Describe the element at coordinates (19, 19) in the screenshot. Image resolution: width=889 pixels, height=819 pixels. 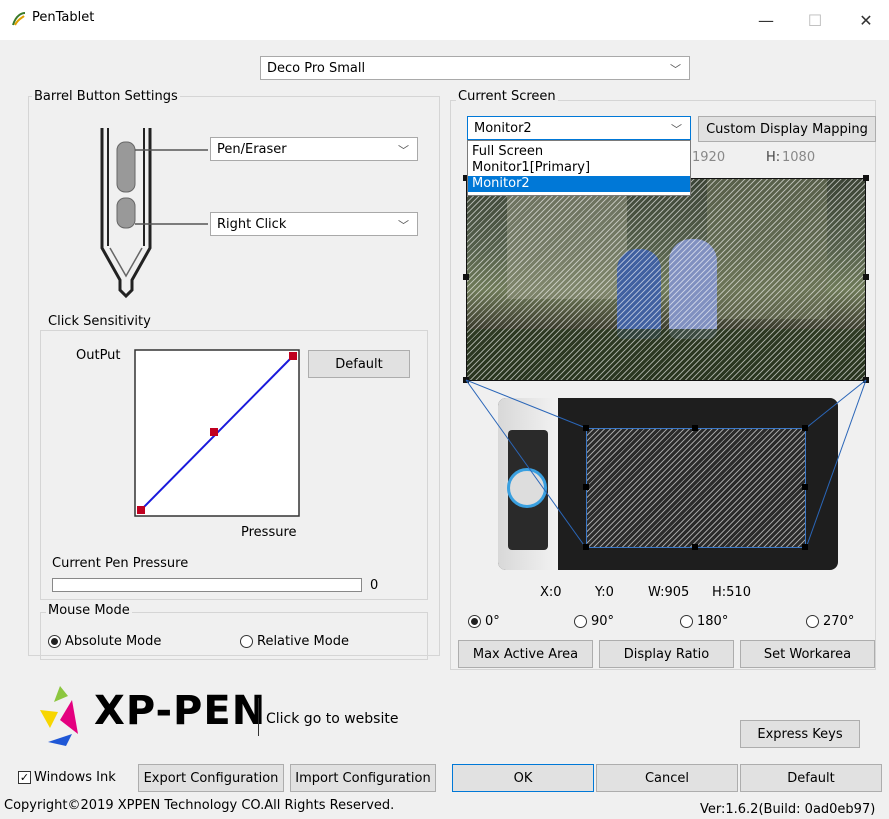
I see `pentablet-app-icon` at that location.